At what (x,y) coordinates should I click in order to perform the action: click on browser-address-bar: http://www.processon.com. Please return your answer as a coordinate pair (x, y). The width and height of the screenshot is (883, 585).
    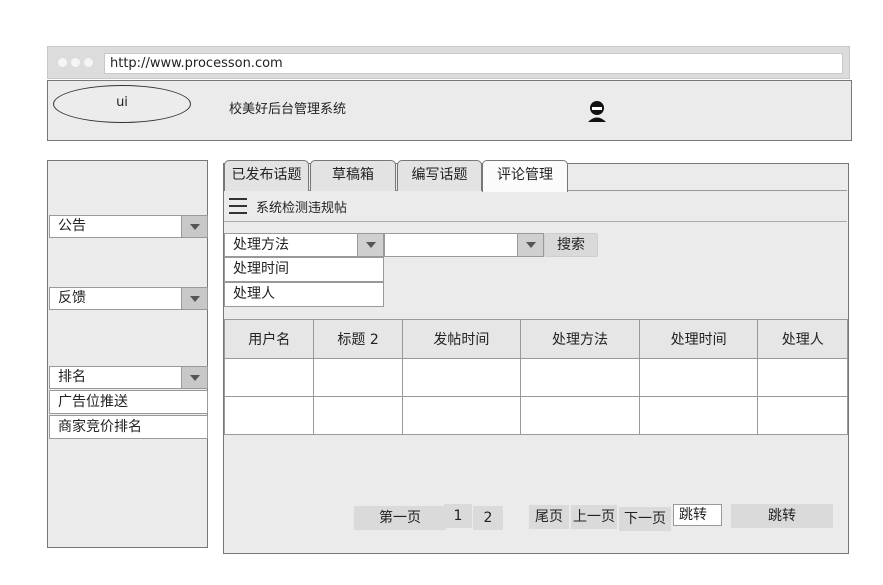
    Looking at the image, I should click on (448, 62).